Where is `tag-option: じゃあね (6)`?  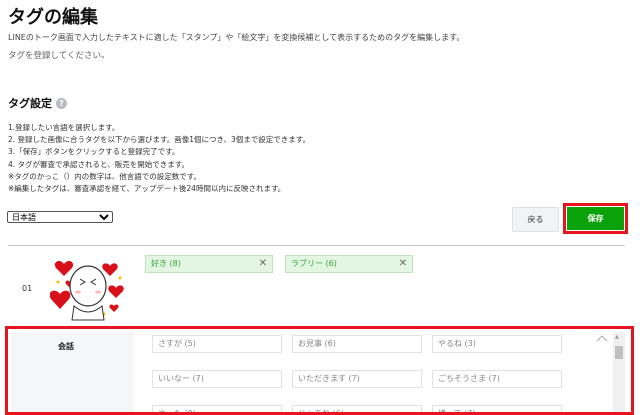 tag-option: じゃあね (6) is located at coordinates (357, 408).